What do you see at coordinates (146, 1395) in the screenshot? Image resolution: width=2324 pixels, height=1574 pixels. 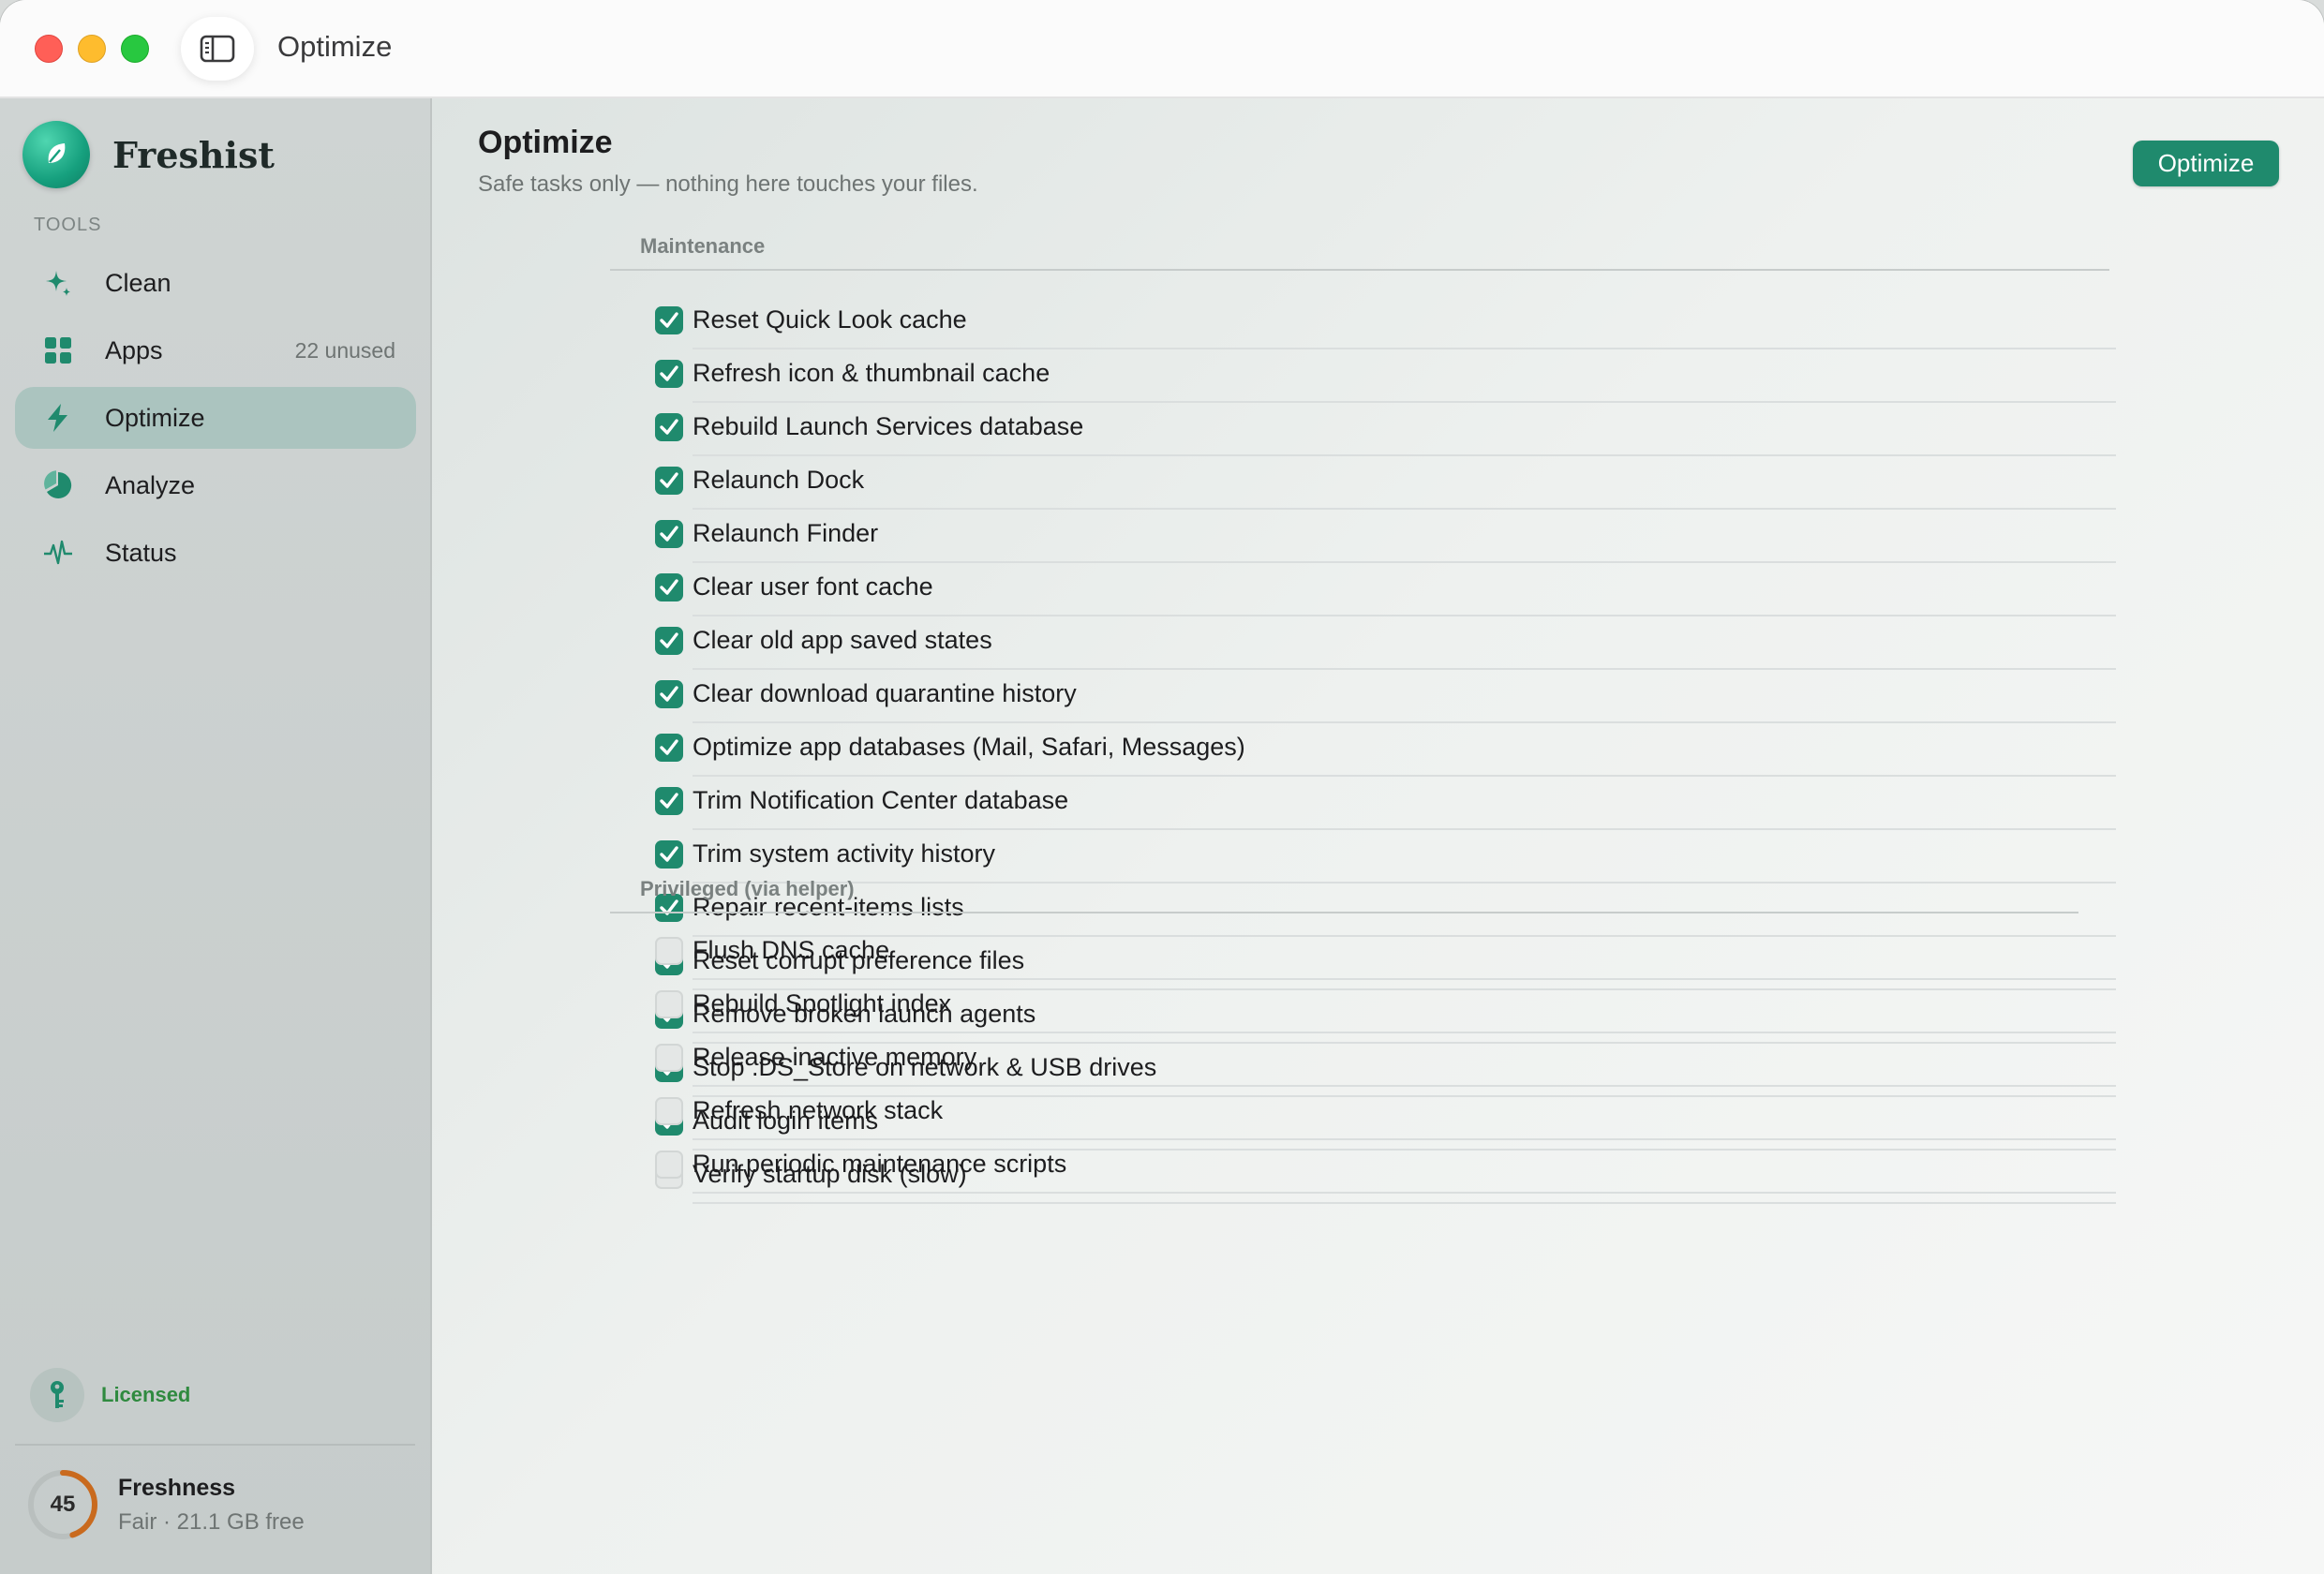 I see `license-label: Licensed` at bounding box center [146, 1395].